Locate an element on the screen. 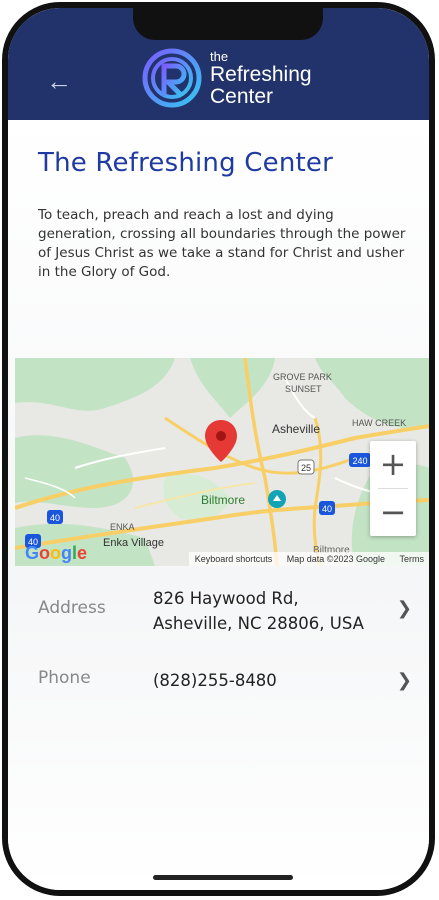 Image resolution: width=439 pixels, height=900 pixels. map-label-grove-park: GROVE PARK is located at coordinates (302, 377).